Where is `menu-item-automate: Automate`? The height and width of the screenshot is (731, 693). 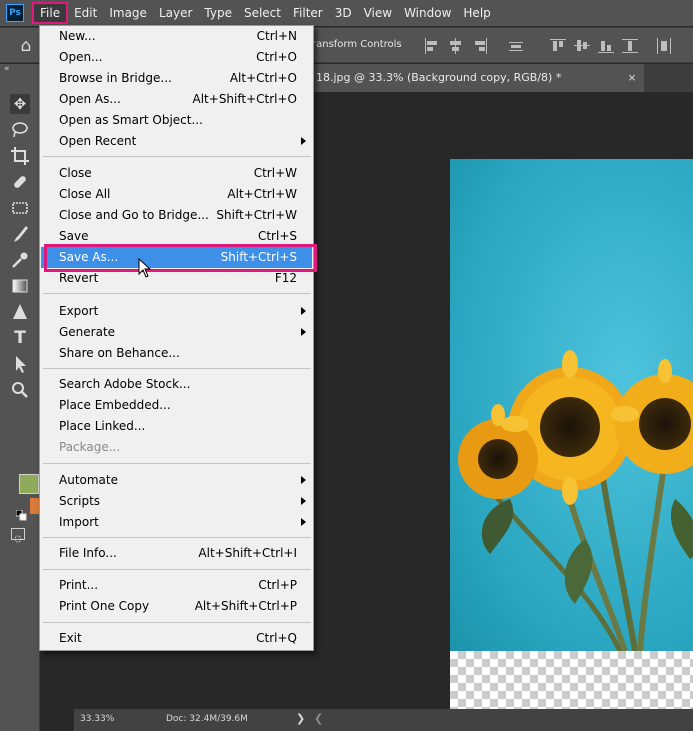
menu-item-automate: Automate is located at coordinates (176, 480).